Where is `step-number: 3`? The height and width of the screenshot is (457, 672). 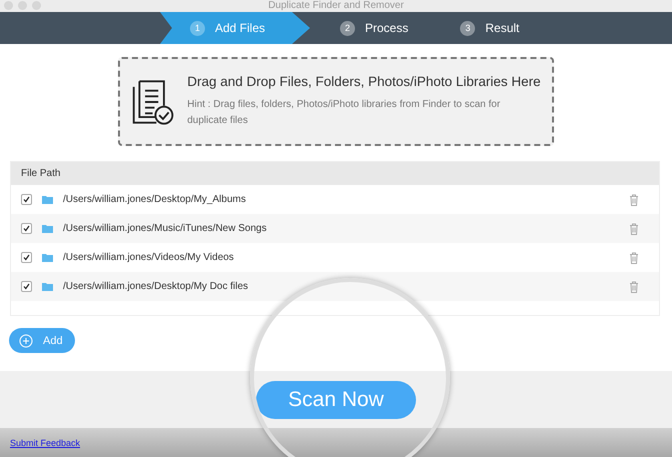
step-number: 3 is located at coordinates (468, 28).